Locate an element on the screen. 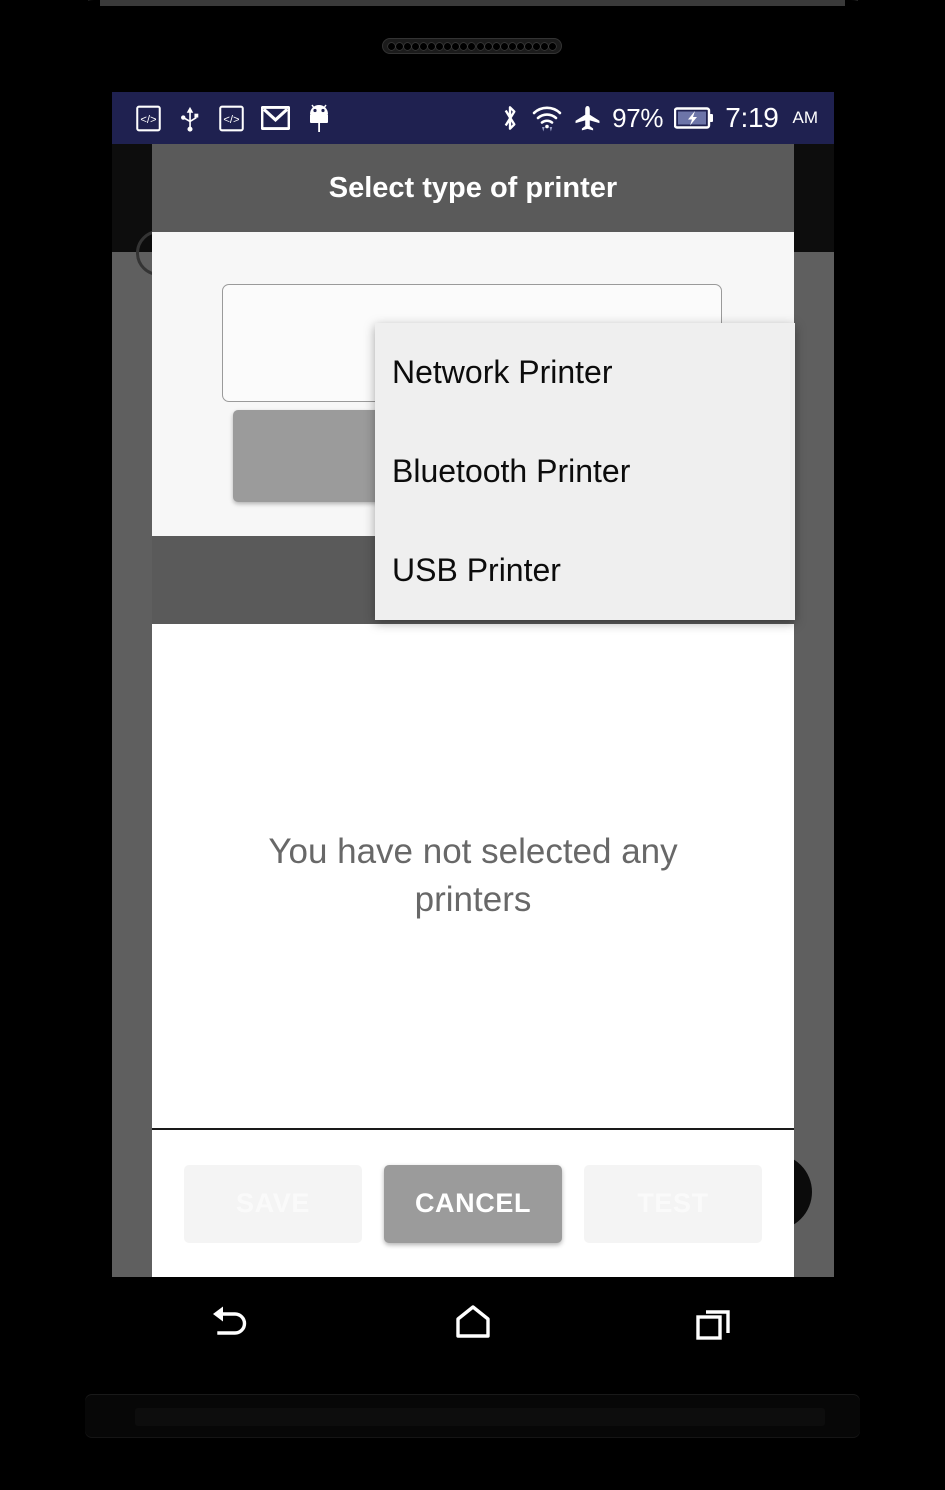 This screenshot has width=945, height=1490. dialog-title: Select type of printer is located at coordinates (473, 187).